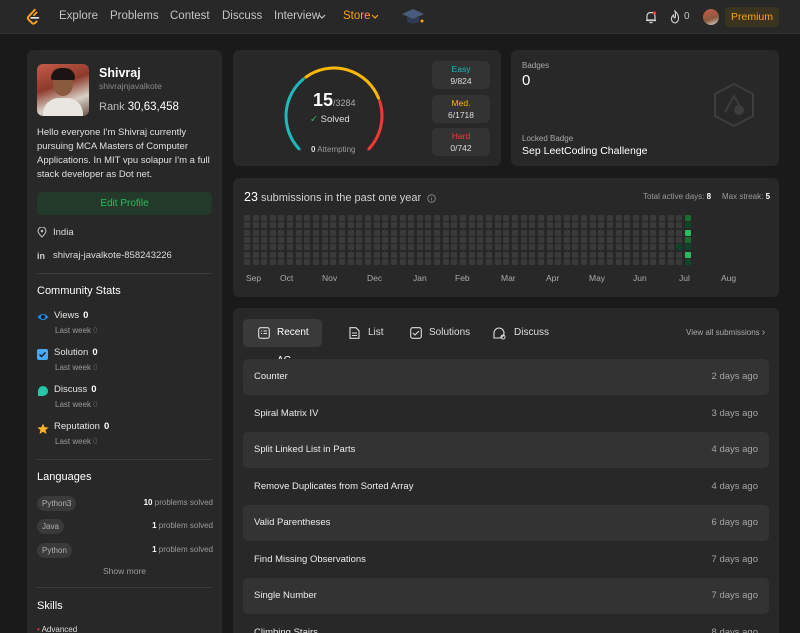  Describe the element at coordinates (506, 624) in the screenshot. I see `list-item: Climbing Stairs 8 days ago` at that location.